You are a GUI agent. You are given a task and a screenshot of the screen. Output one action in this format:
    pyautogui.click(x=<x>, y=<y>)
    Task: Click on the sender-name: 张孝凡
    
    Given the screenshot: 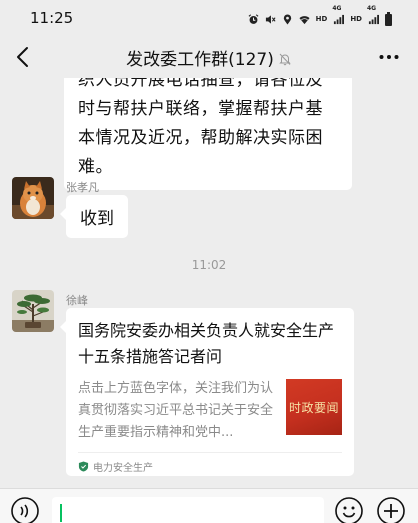 What is the action you would take?
    pyautogui.click(x=82, y=187)
    